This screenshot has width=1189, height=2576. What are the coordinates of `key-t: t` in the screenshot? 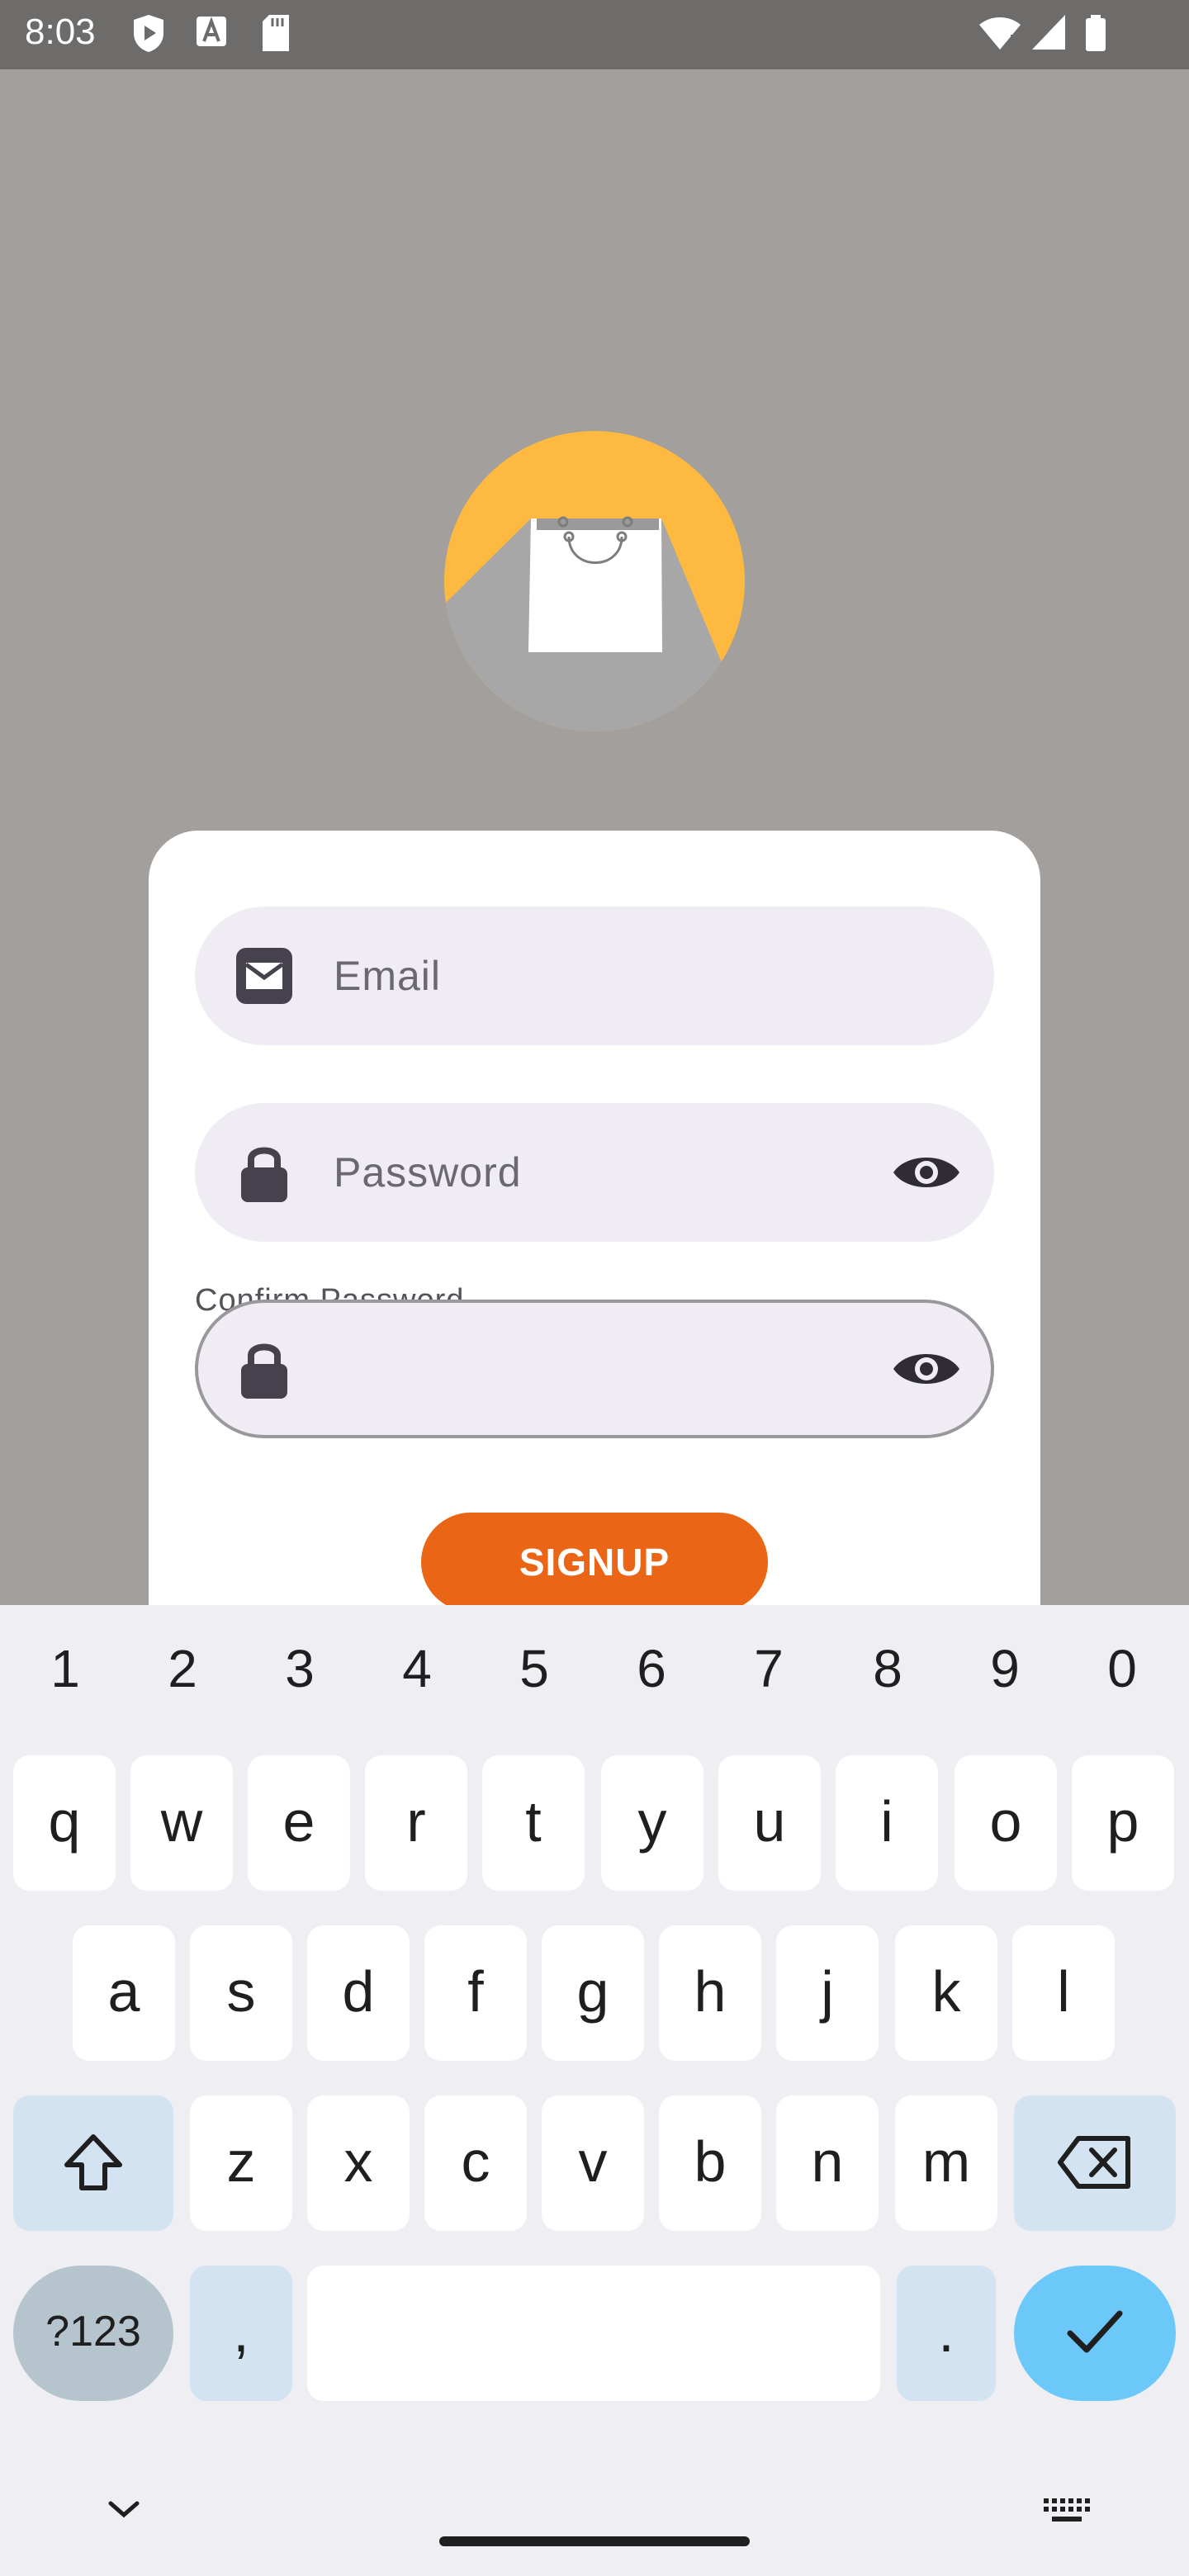 It's located at (533, 1823).